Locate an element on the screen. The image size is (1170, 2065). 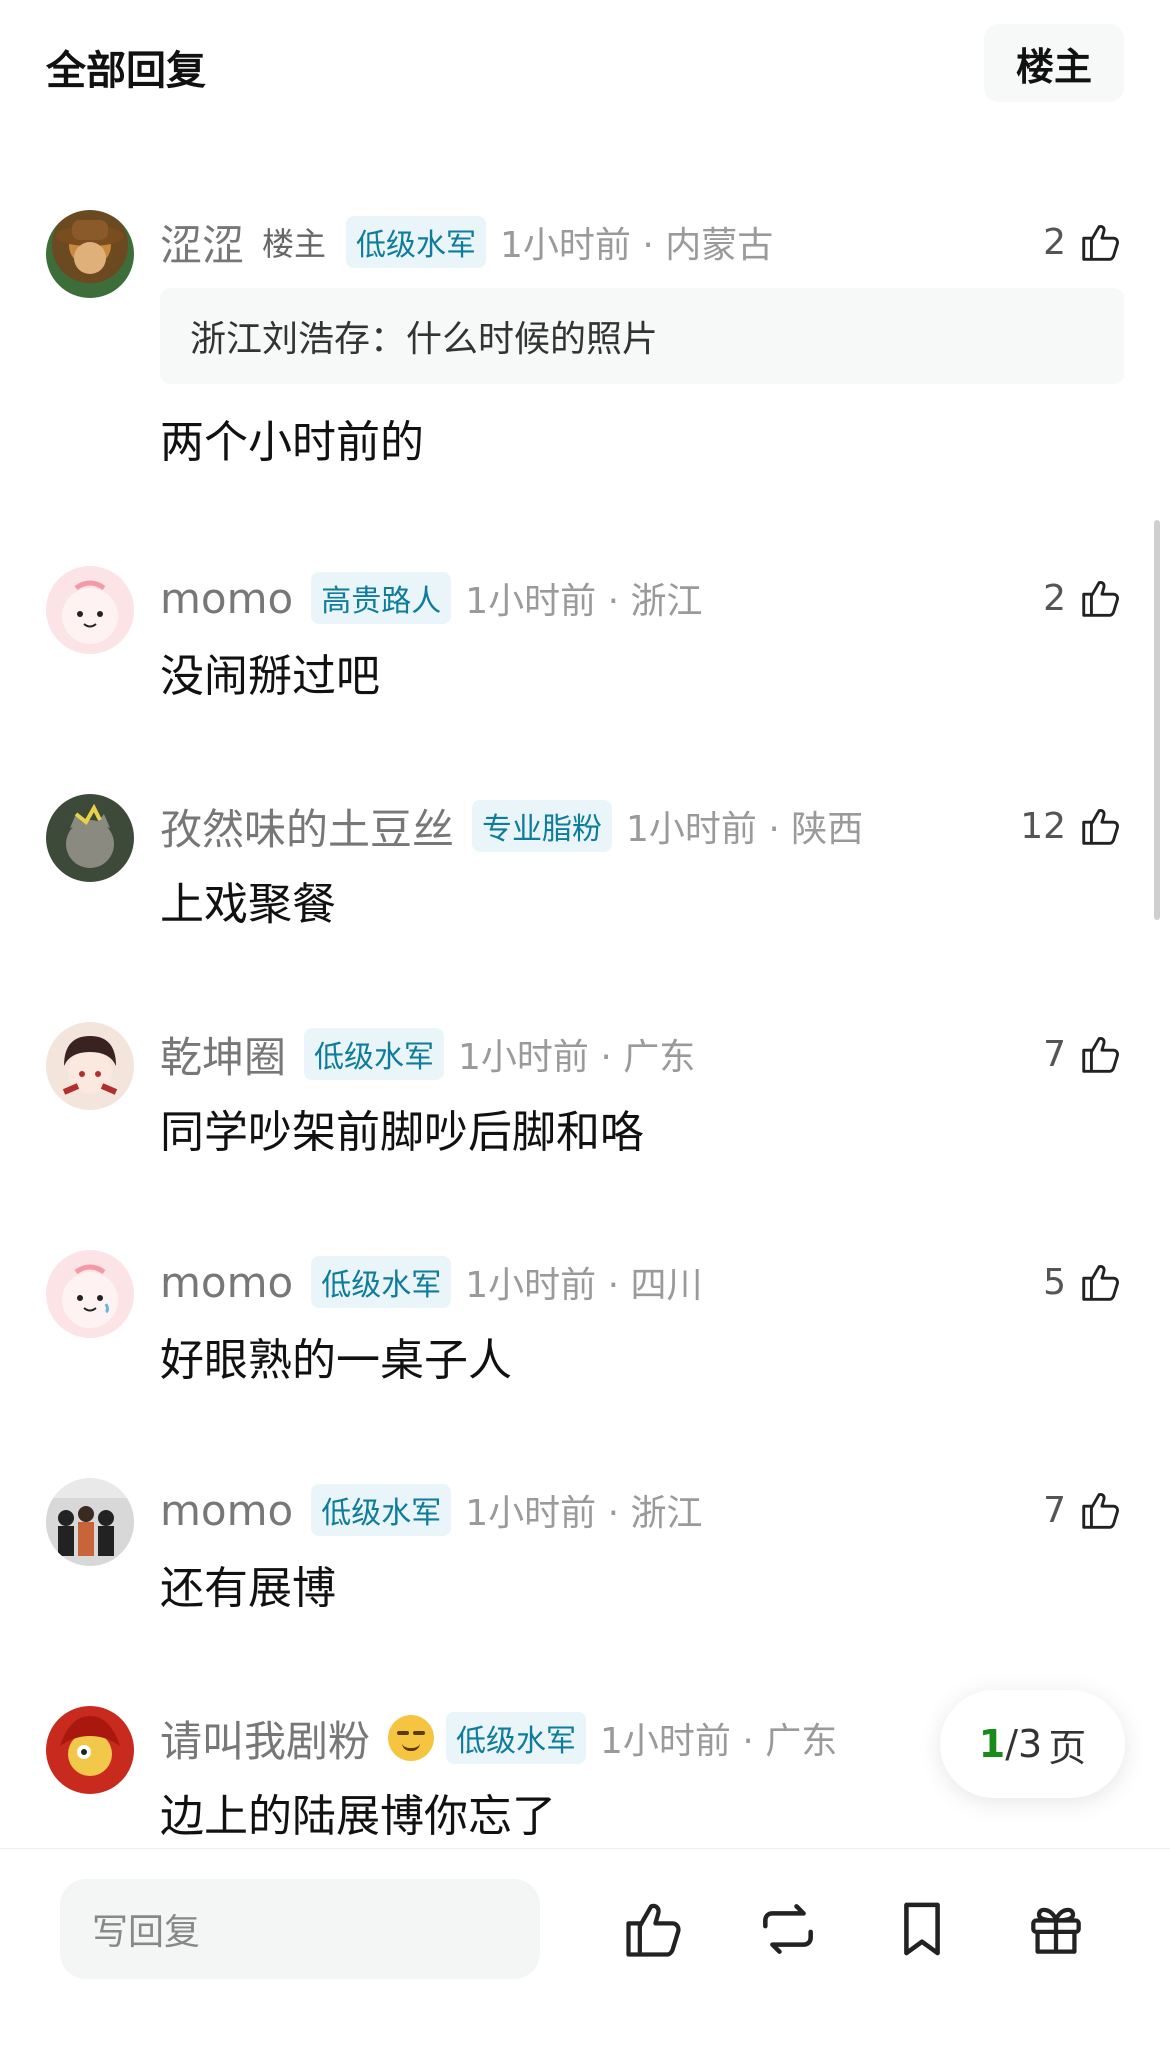
like-button: 5 is located at coordinates (1083, 1282).